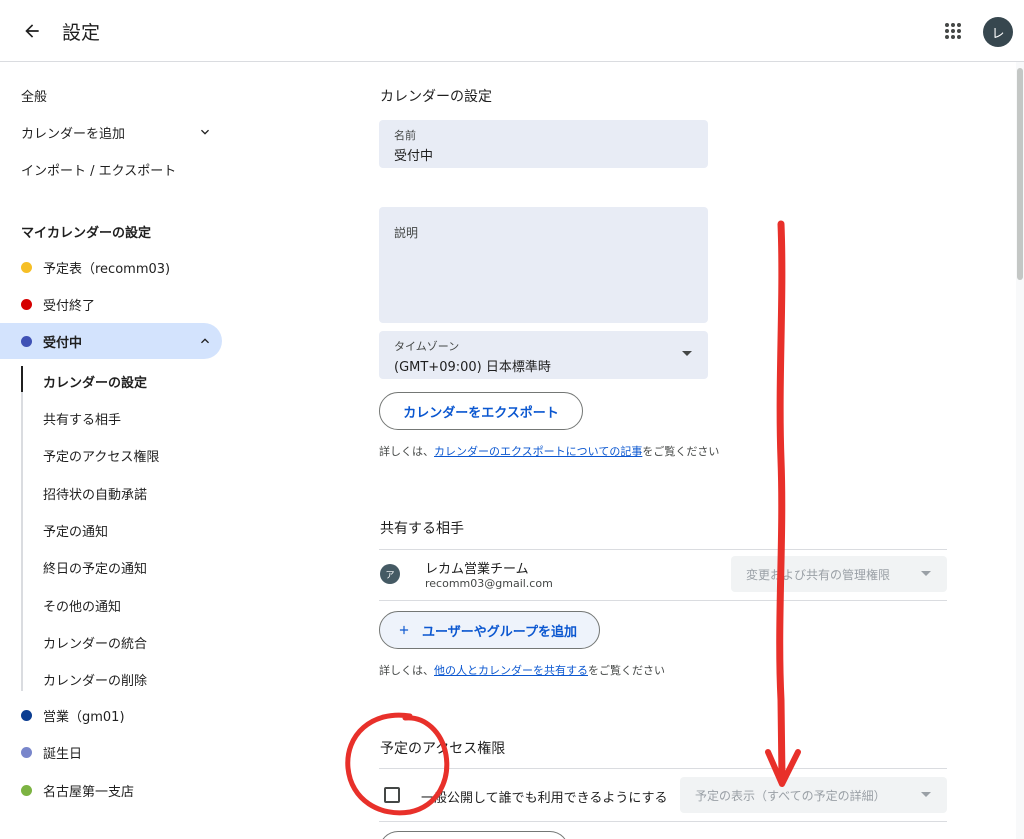 This screenshot has width=1024, height=839. I want to click on public-checkbox-label: 一般公開して誰でも利用できるようにする, so click(544, 798).